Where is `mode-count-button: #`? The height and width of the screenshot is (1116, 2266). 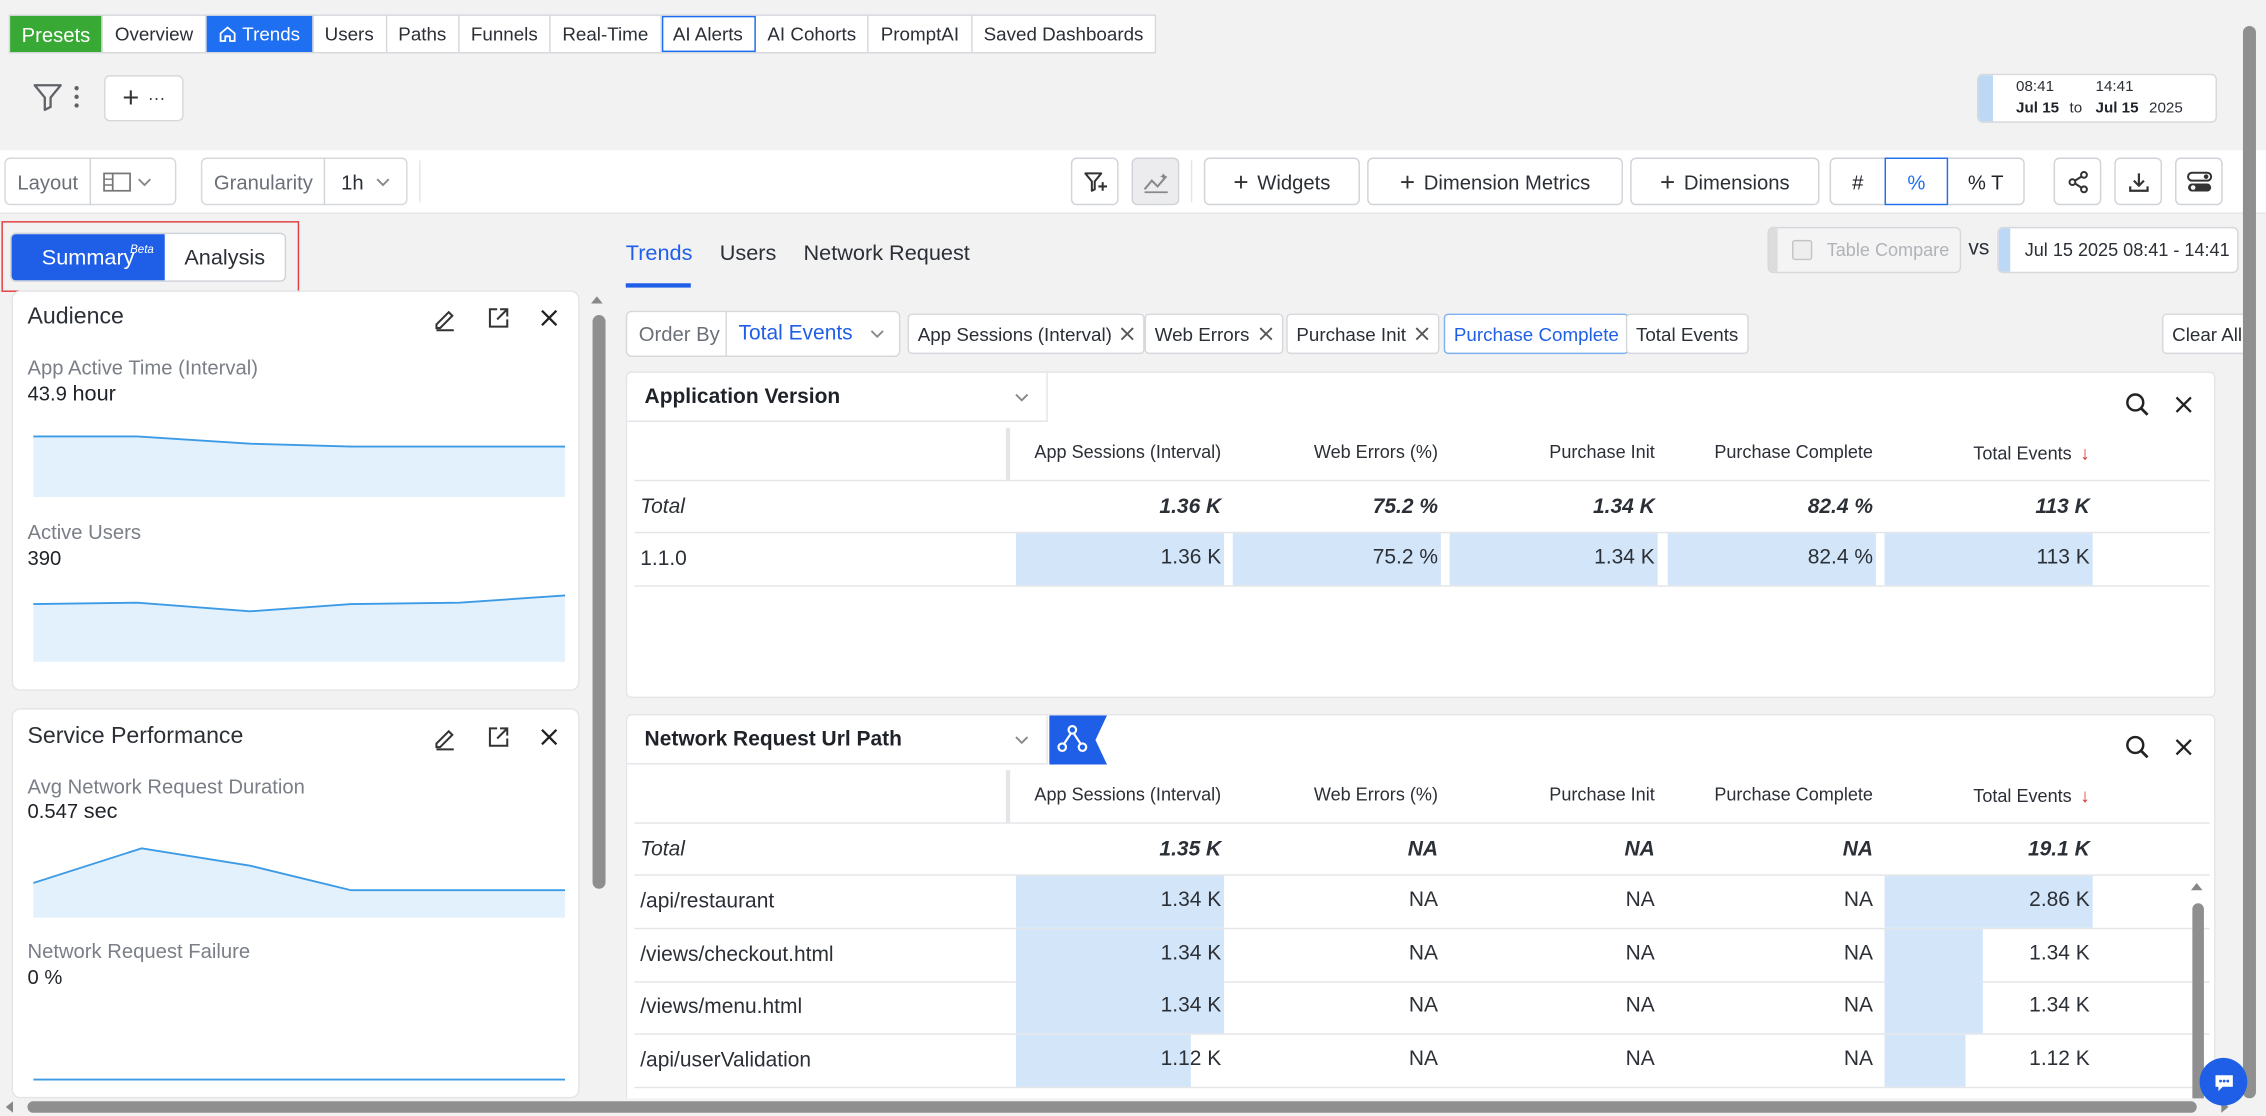 mode-count-button: # is located at coordinates (1857, 181).